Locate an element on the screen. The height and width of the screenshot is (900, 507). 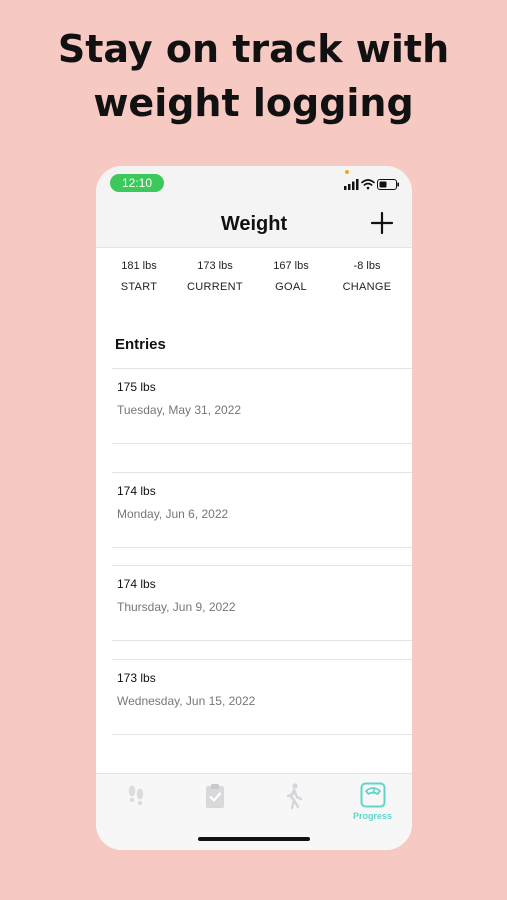
nav-bar: Weight is located at coordinates (254, 224).